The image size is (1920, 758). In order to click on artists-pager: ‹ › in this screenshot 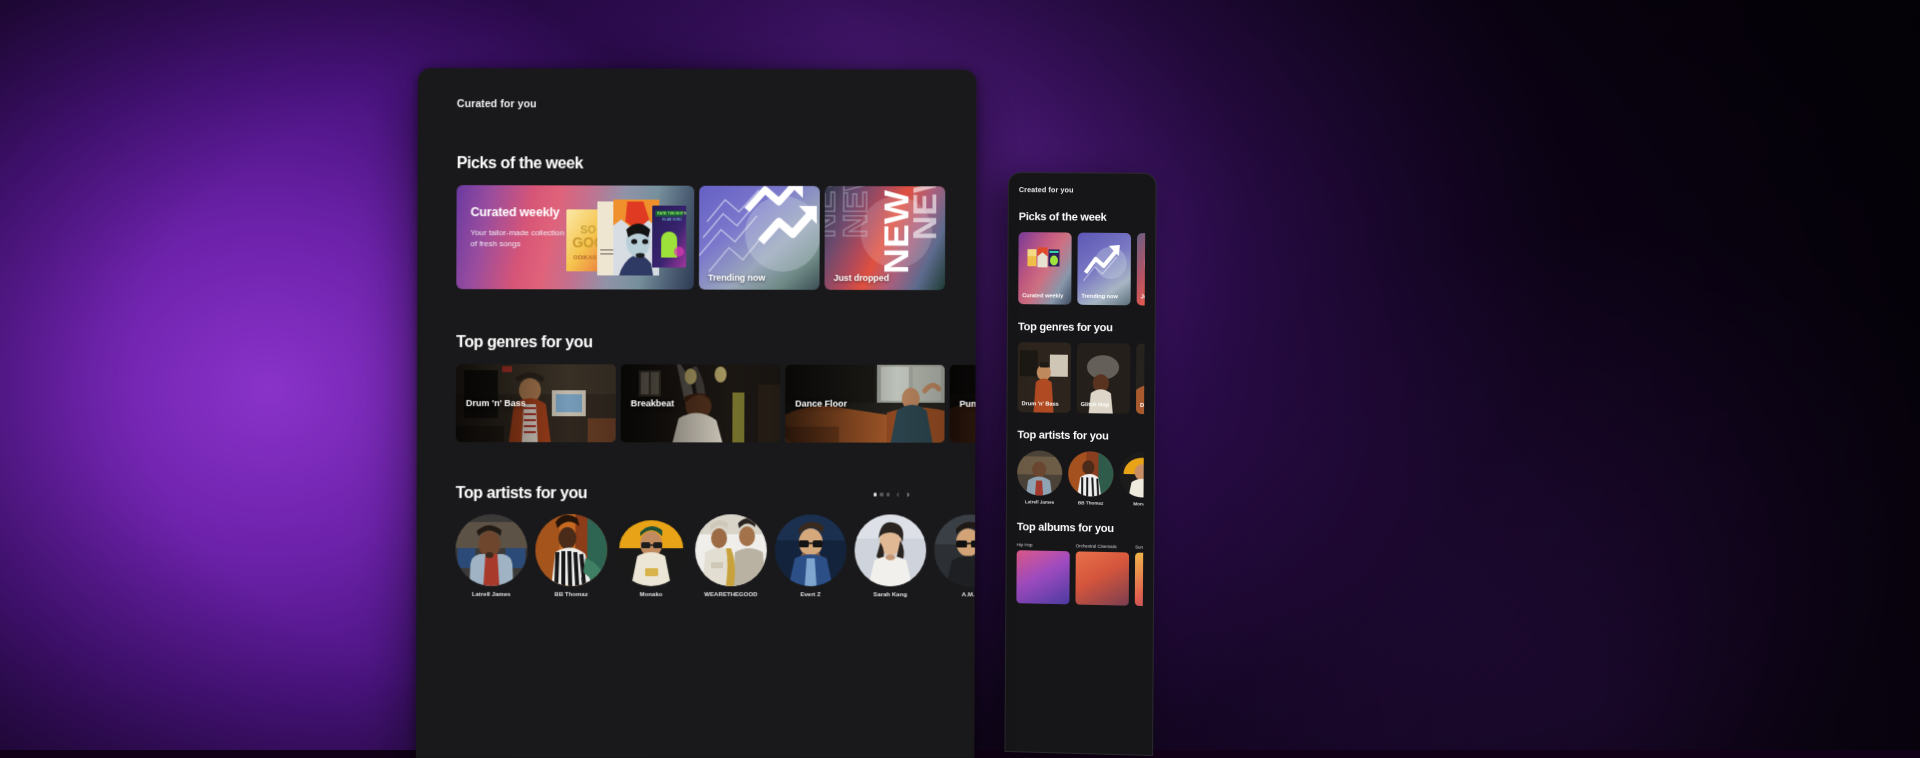, I will do `click(913, 494)`.